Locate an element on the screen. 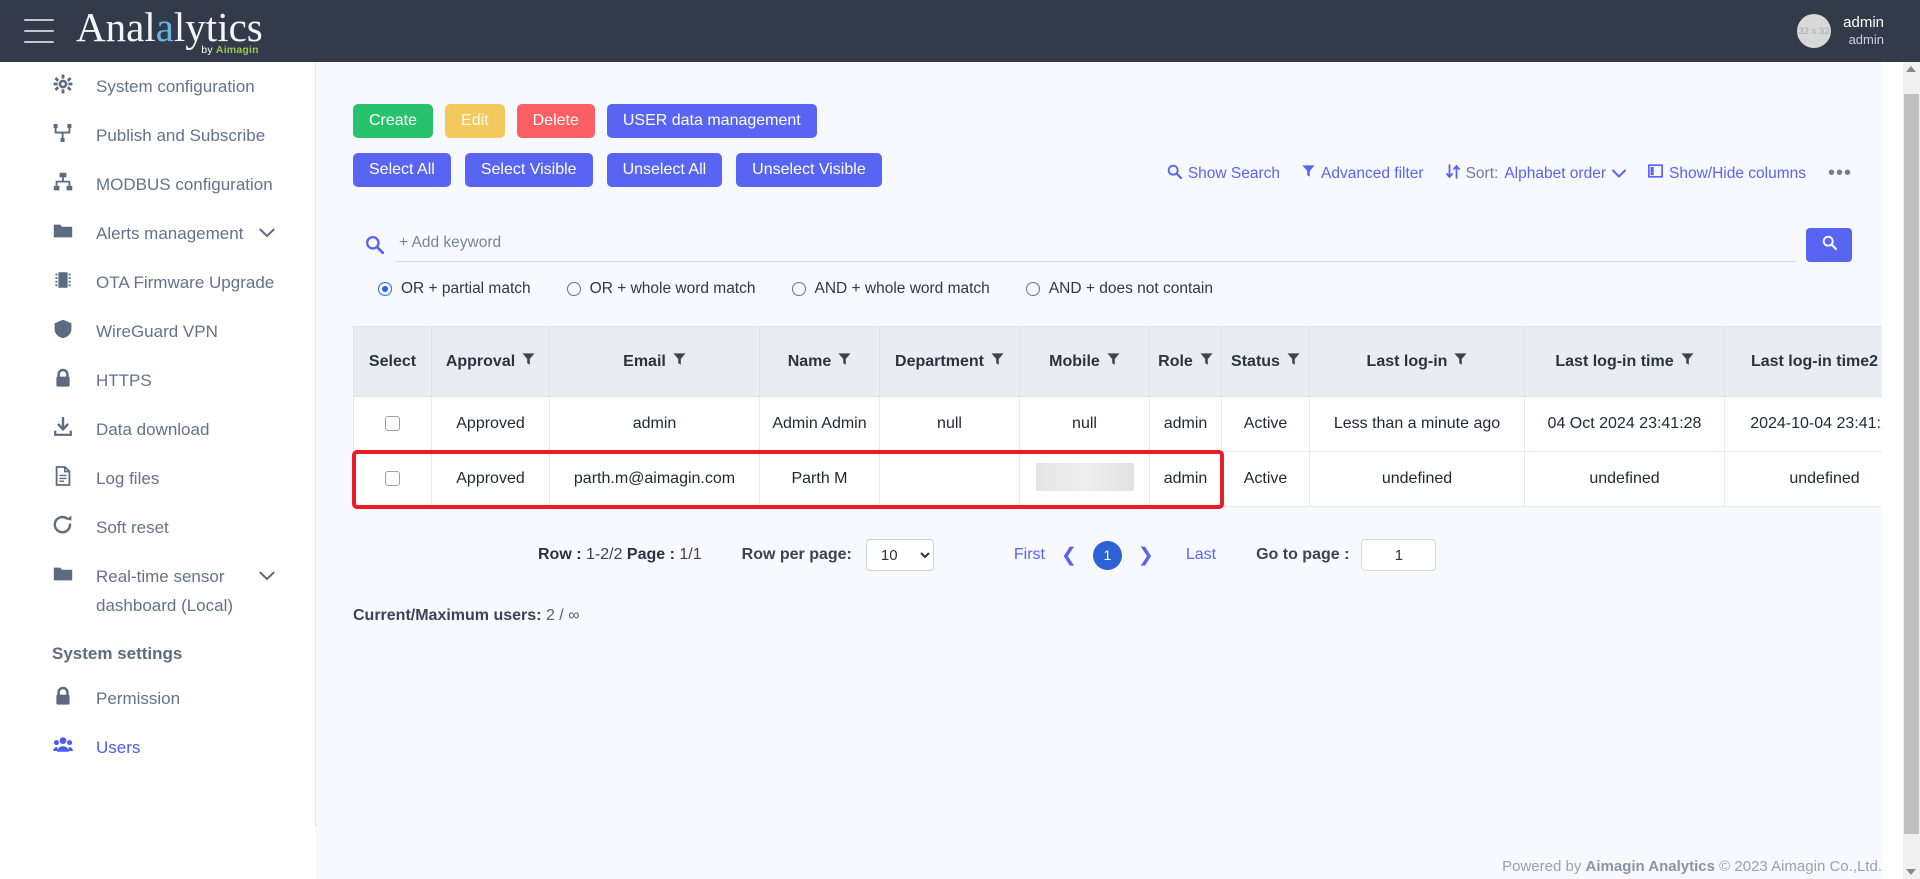 This screenshot has height=879, width=1920. column-header-label: Mobile is located at coordinates (1074, 361).